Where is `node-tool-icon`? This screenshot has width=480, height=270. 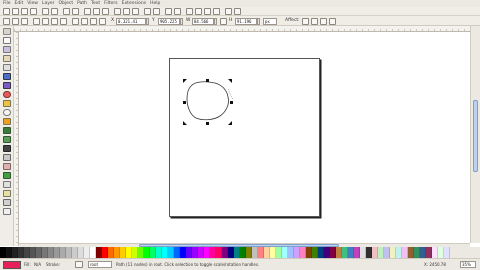 node-tool-icon is located at coordinates (7, 40).